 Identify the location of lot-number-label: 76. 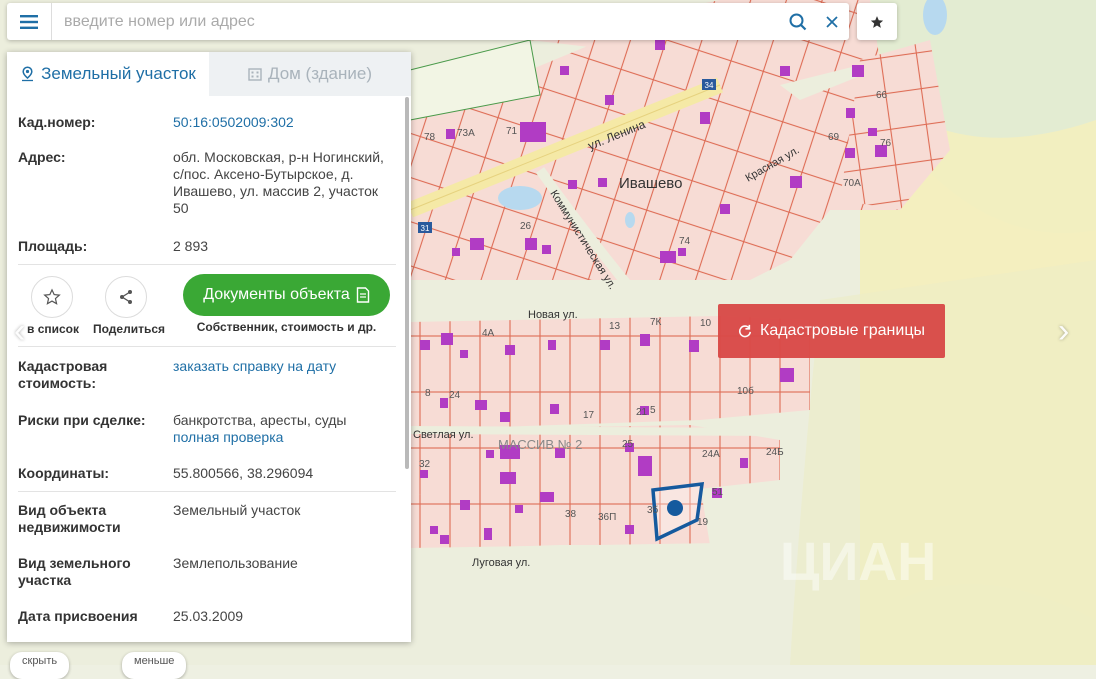
(886, 143).